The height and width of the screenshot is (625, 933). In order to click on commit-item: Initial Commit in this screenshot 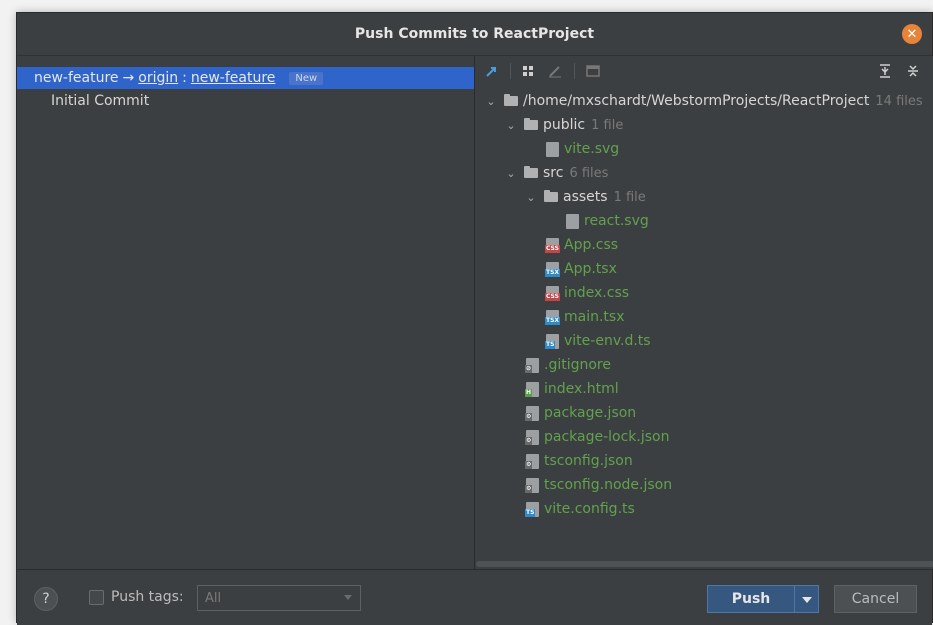, I will do `click(100, 101)`.